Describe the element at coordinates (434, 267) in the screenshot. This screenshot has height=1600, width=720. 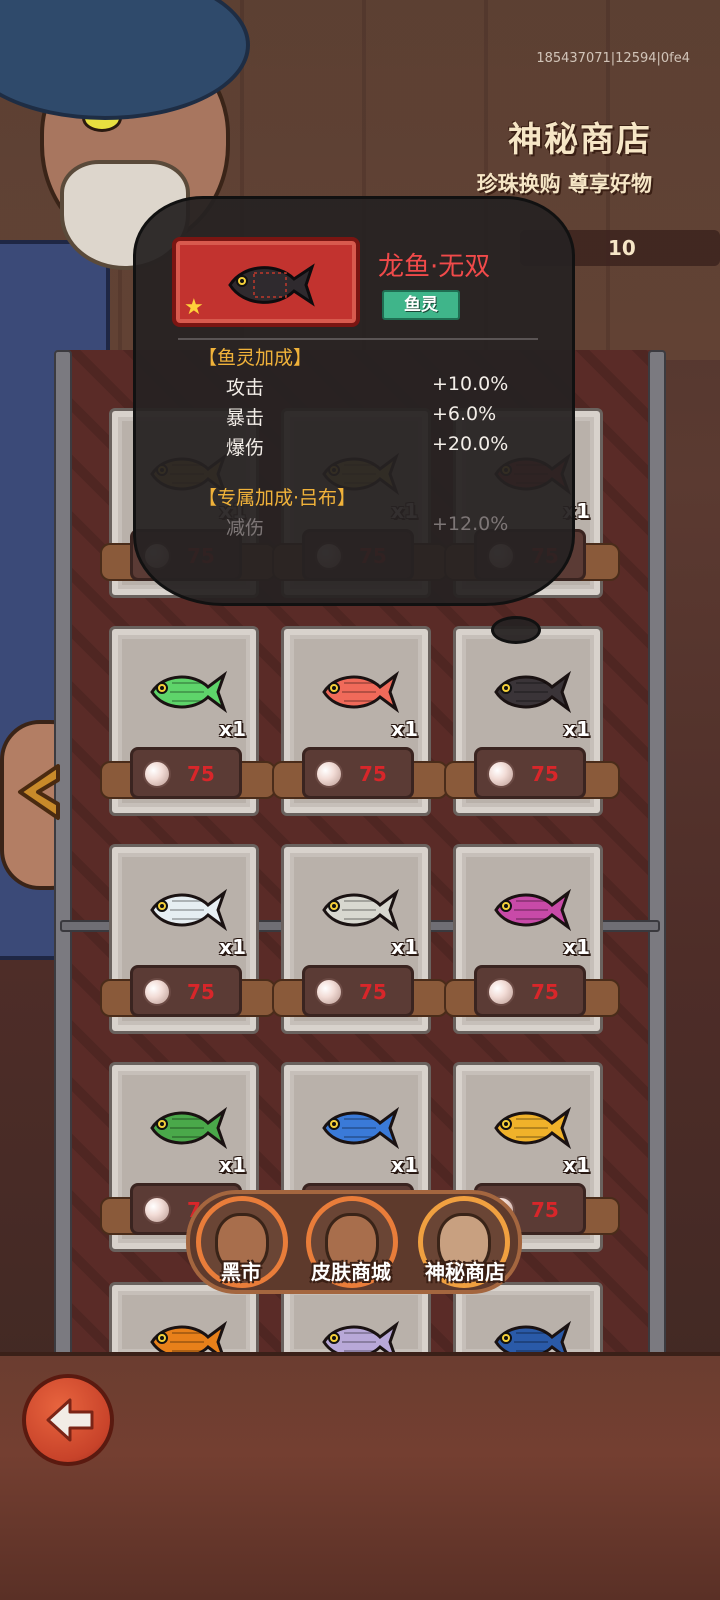
I see `popup-item-name: 龙鱼·无双` at that location.